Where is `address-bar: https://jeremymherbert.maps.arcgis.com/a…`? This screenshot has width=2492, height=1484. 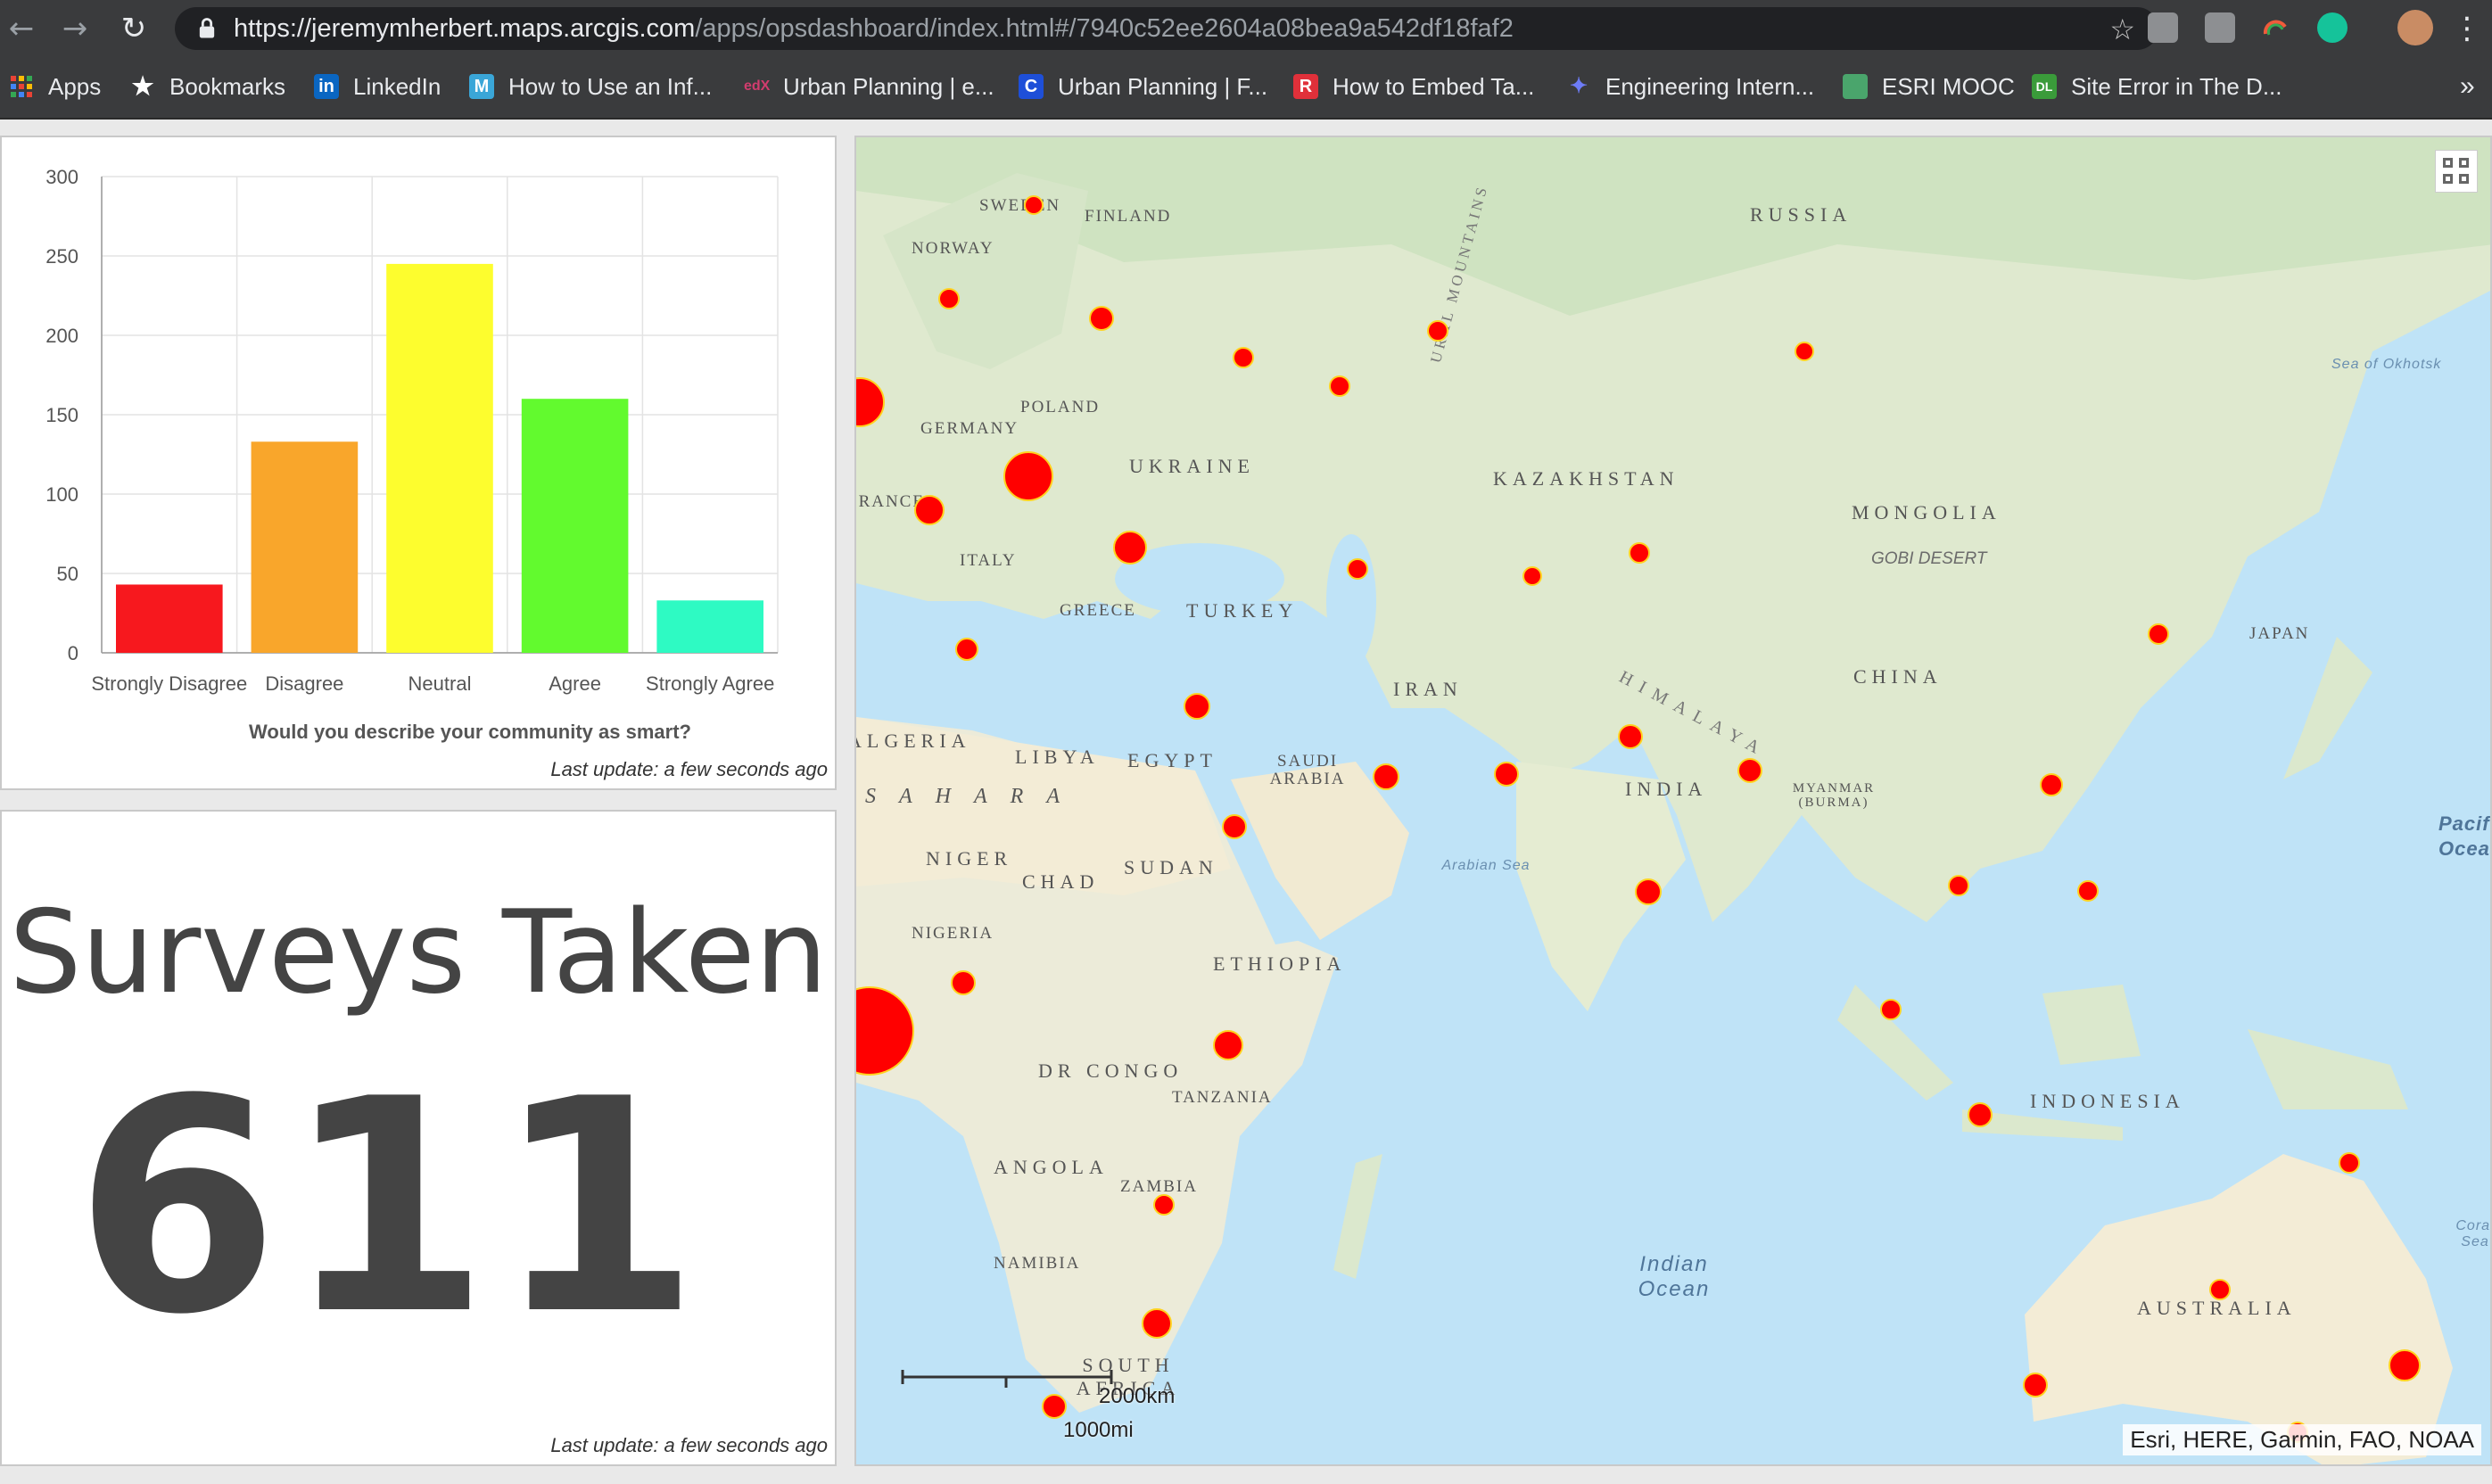
address-bar: https://jeremymherbert.maps.arcgis.com/a… is located at coordinates (1166, 29).